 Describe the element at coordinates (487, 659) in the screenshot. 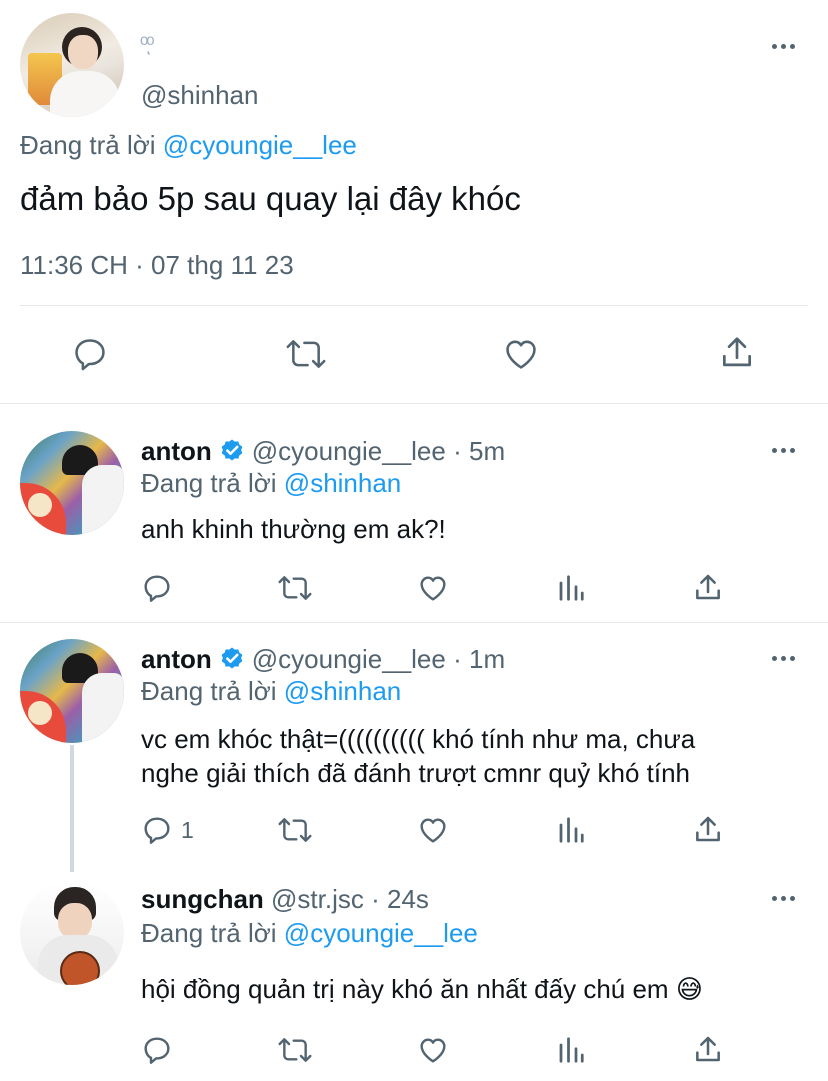

I see `relative-time: 1m` at that location.